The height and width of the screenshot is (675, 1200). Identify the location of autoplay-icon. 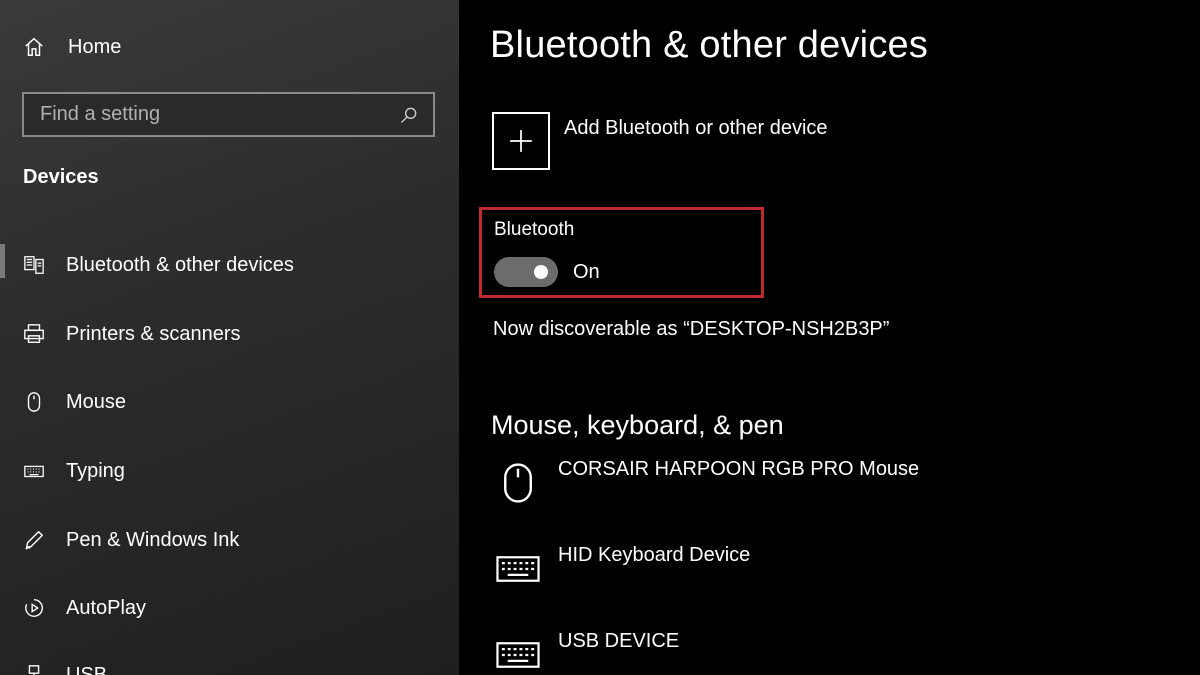
(34, 608).